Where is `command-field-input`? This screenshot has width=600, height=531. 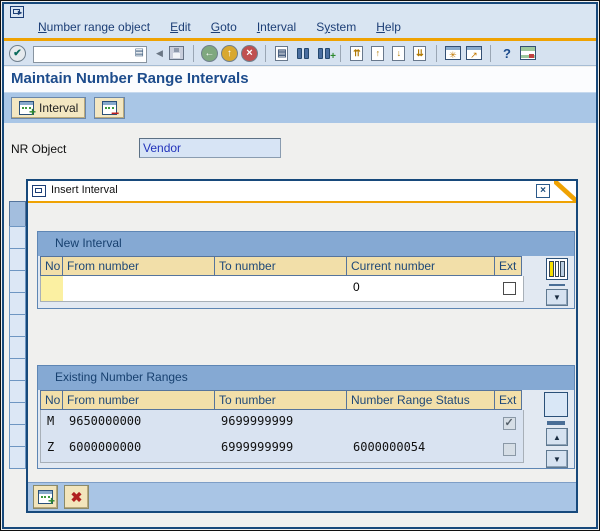 command-field-input is located at coordinates (90, 54).